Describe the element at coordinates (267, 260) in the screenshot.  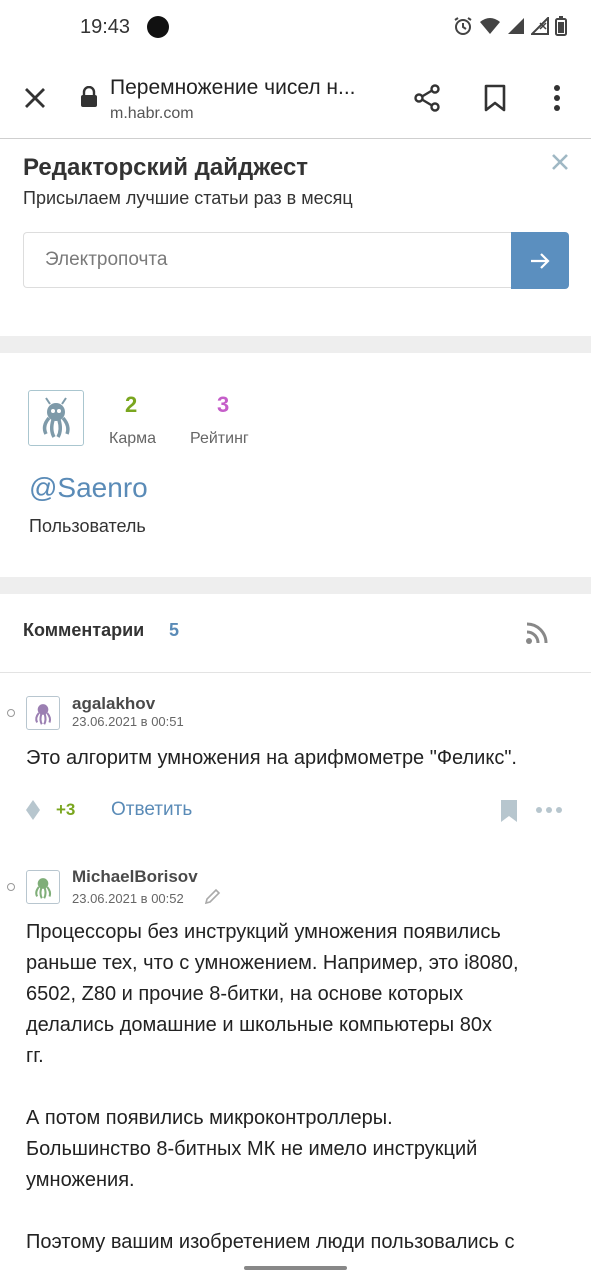
I see `email-input` at that location.